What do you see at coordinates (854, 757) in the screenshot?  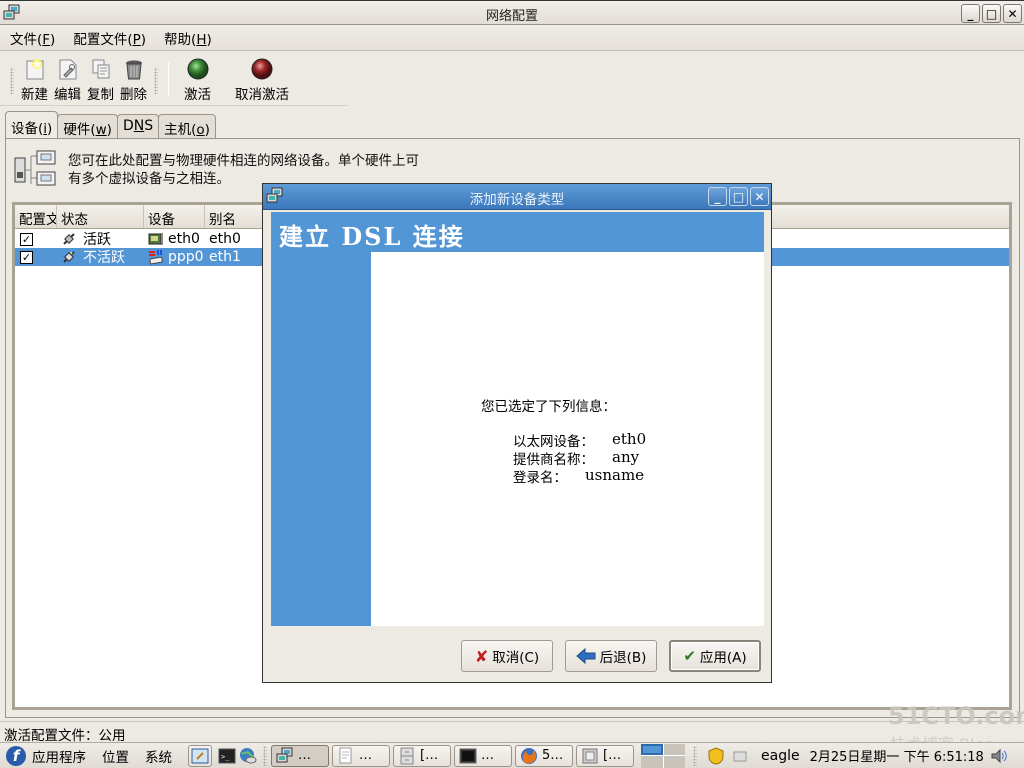 I see `clock-date: 2月25日星期一` at bounding box center [854, 757].